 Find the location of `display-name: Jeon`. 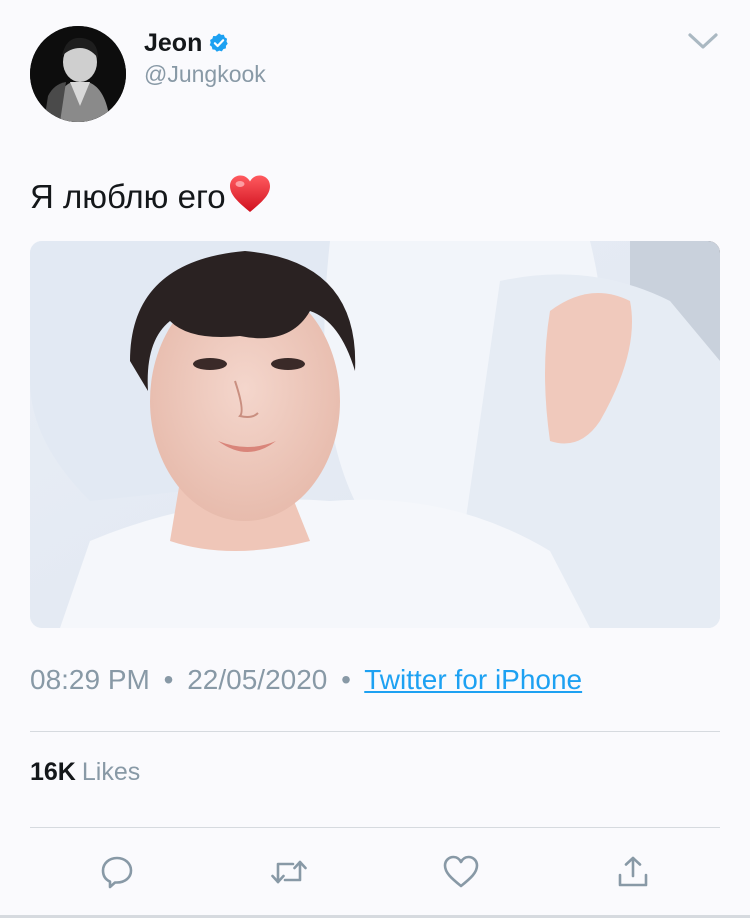

display-name: Jeon is located at coordinates (173, 43).